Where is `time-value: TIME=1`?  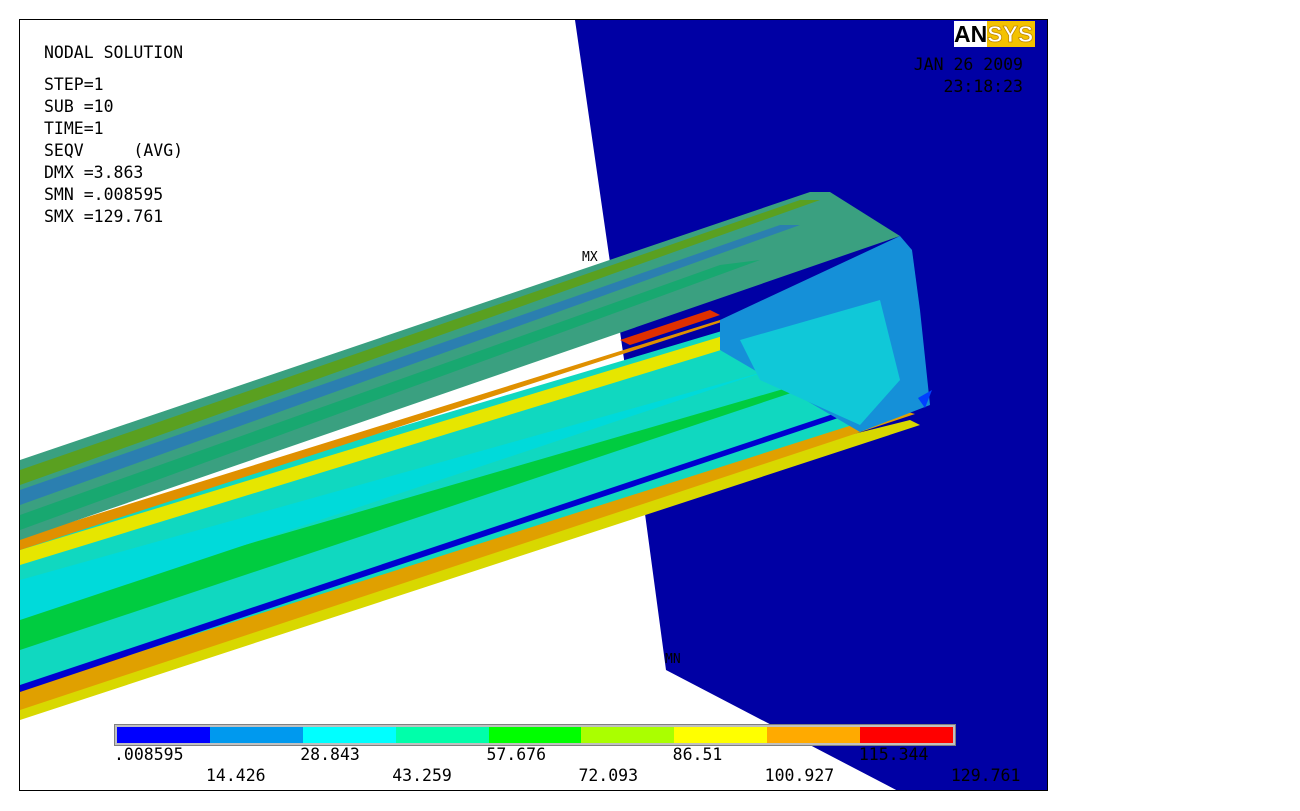 time-value: TIME=1 is located at coordinates (74, 128).